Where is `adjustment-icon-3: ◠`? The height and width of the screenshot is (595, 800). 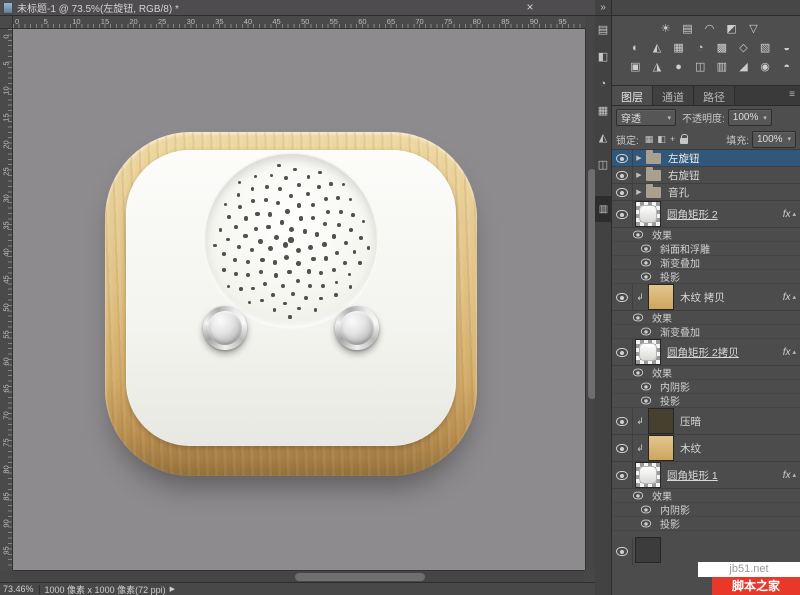 adjustment-icon-3: ◠ is located at coordinates (709, 28).